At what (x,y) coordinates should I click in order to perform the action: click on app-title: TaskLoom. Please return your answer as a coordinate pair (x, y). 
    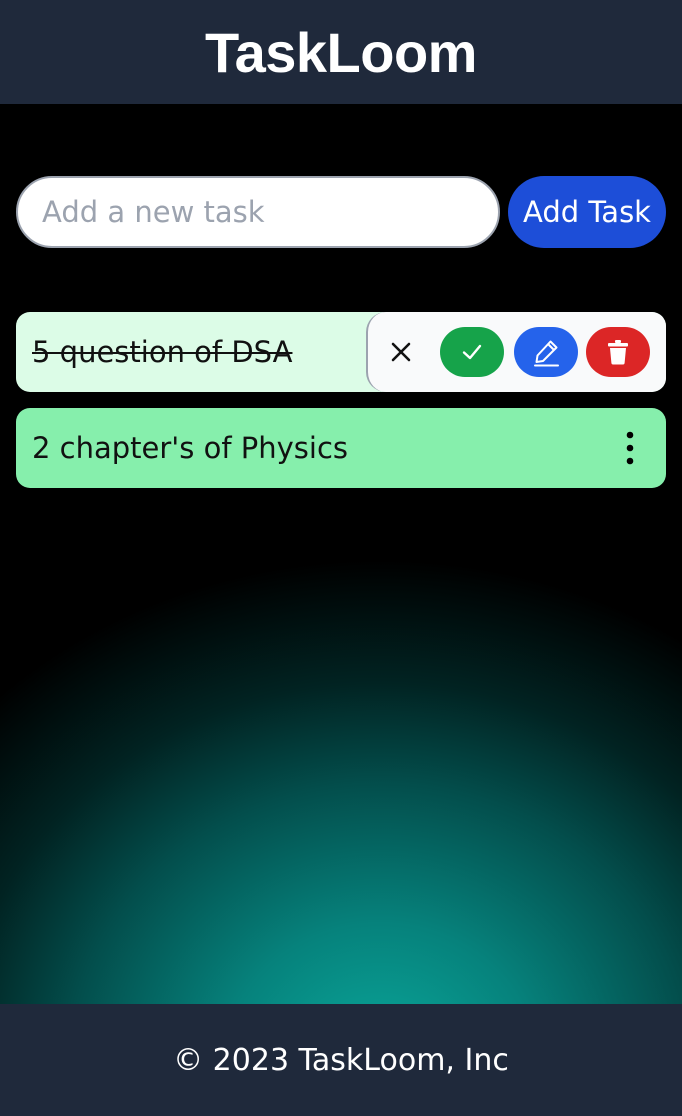
    Looking at the image, I should click on (341, 52).